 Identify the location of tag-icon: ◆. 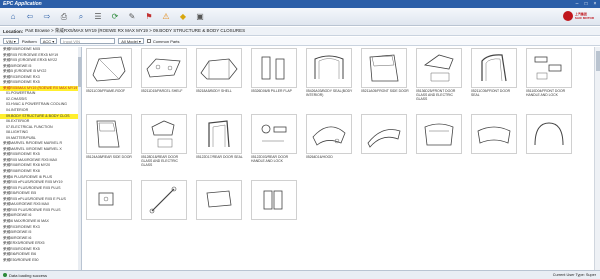
(183, 16).